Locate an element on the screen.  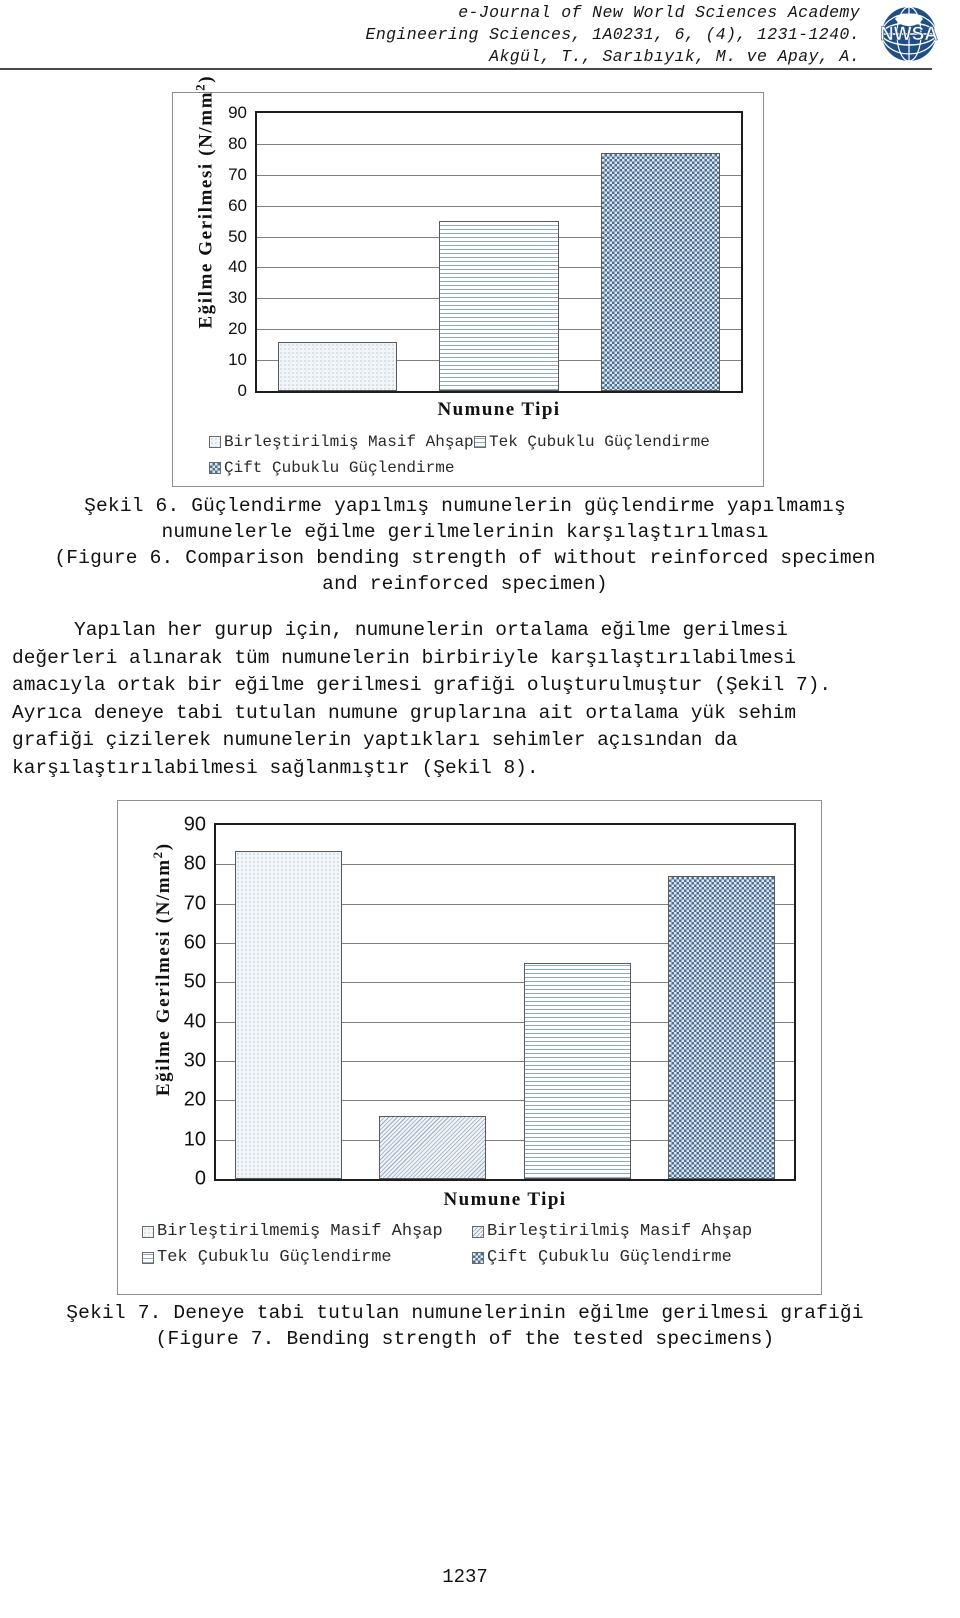
chart1-plot-area is located at coordinates (499, 252).